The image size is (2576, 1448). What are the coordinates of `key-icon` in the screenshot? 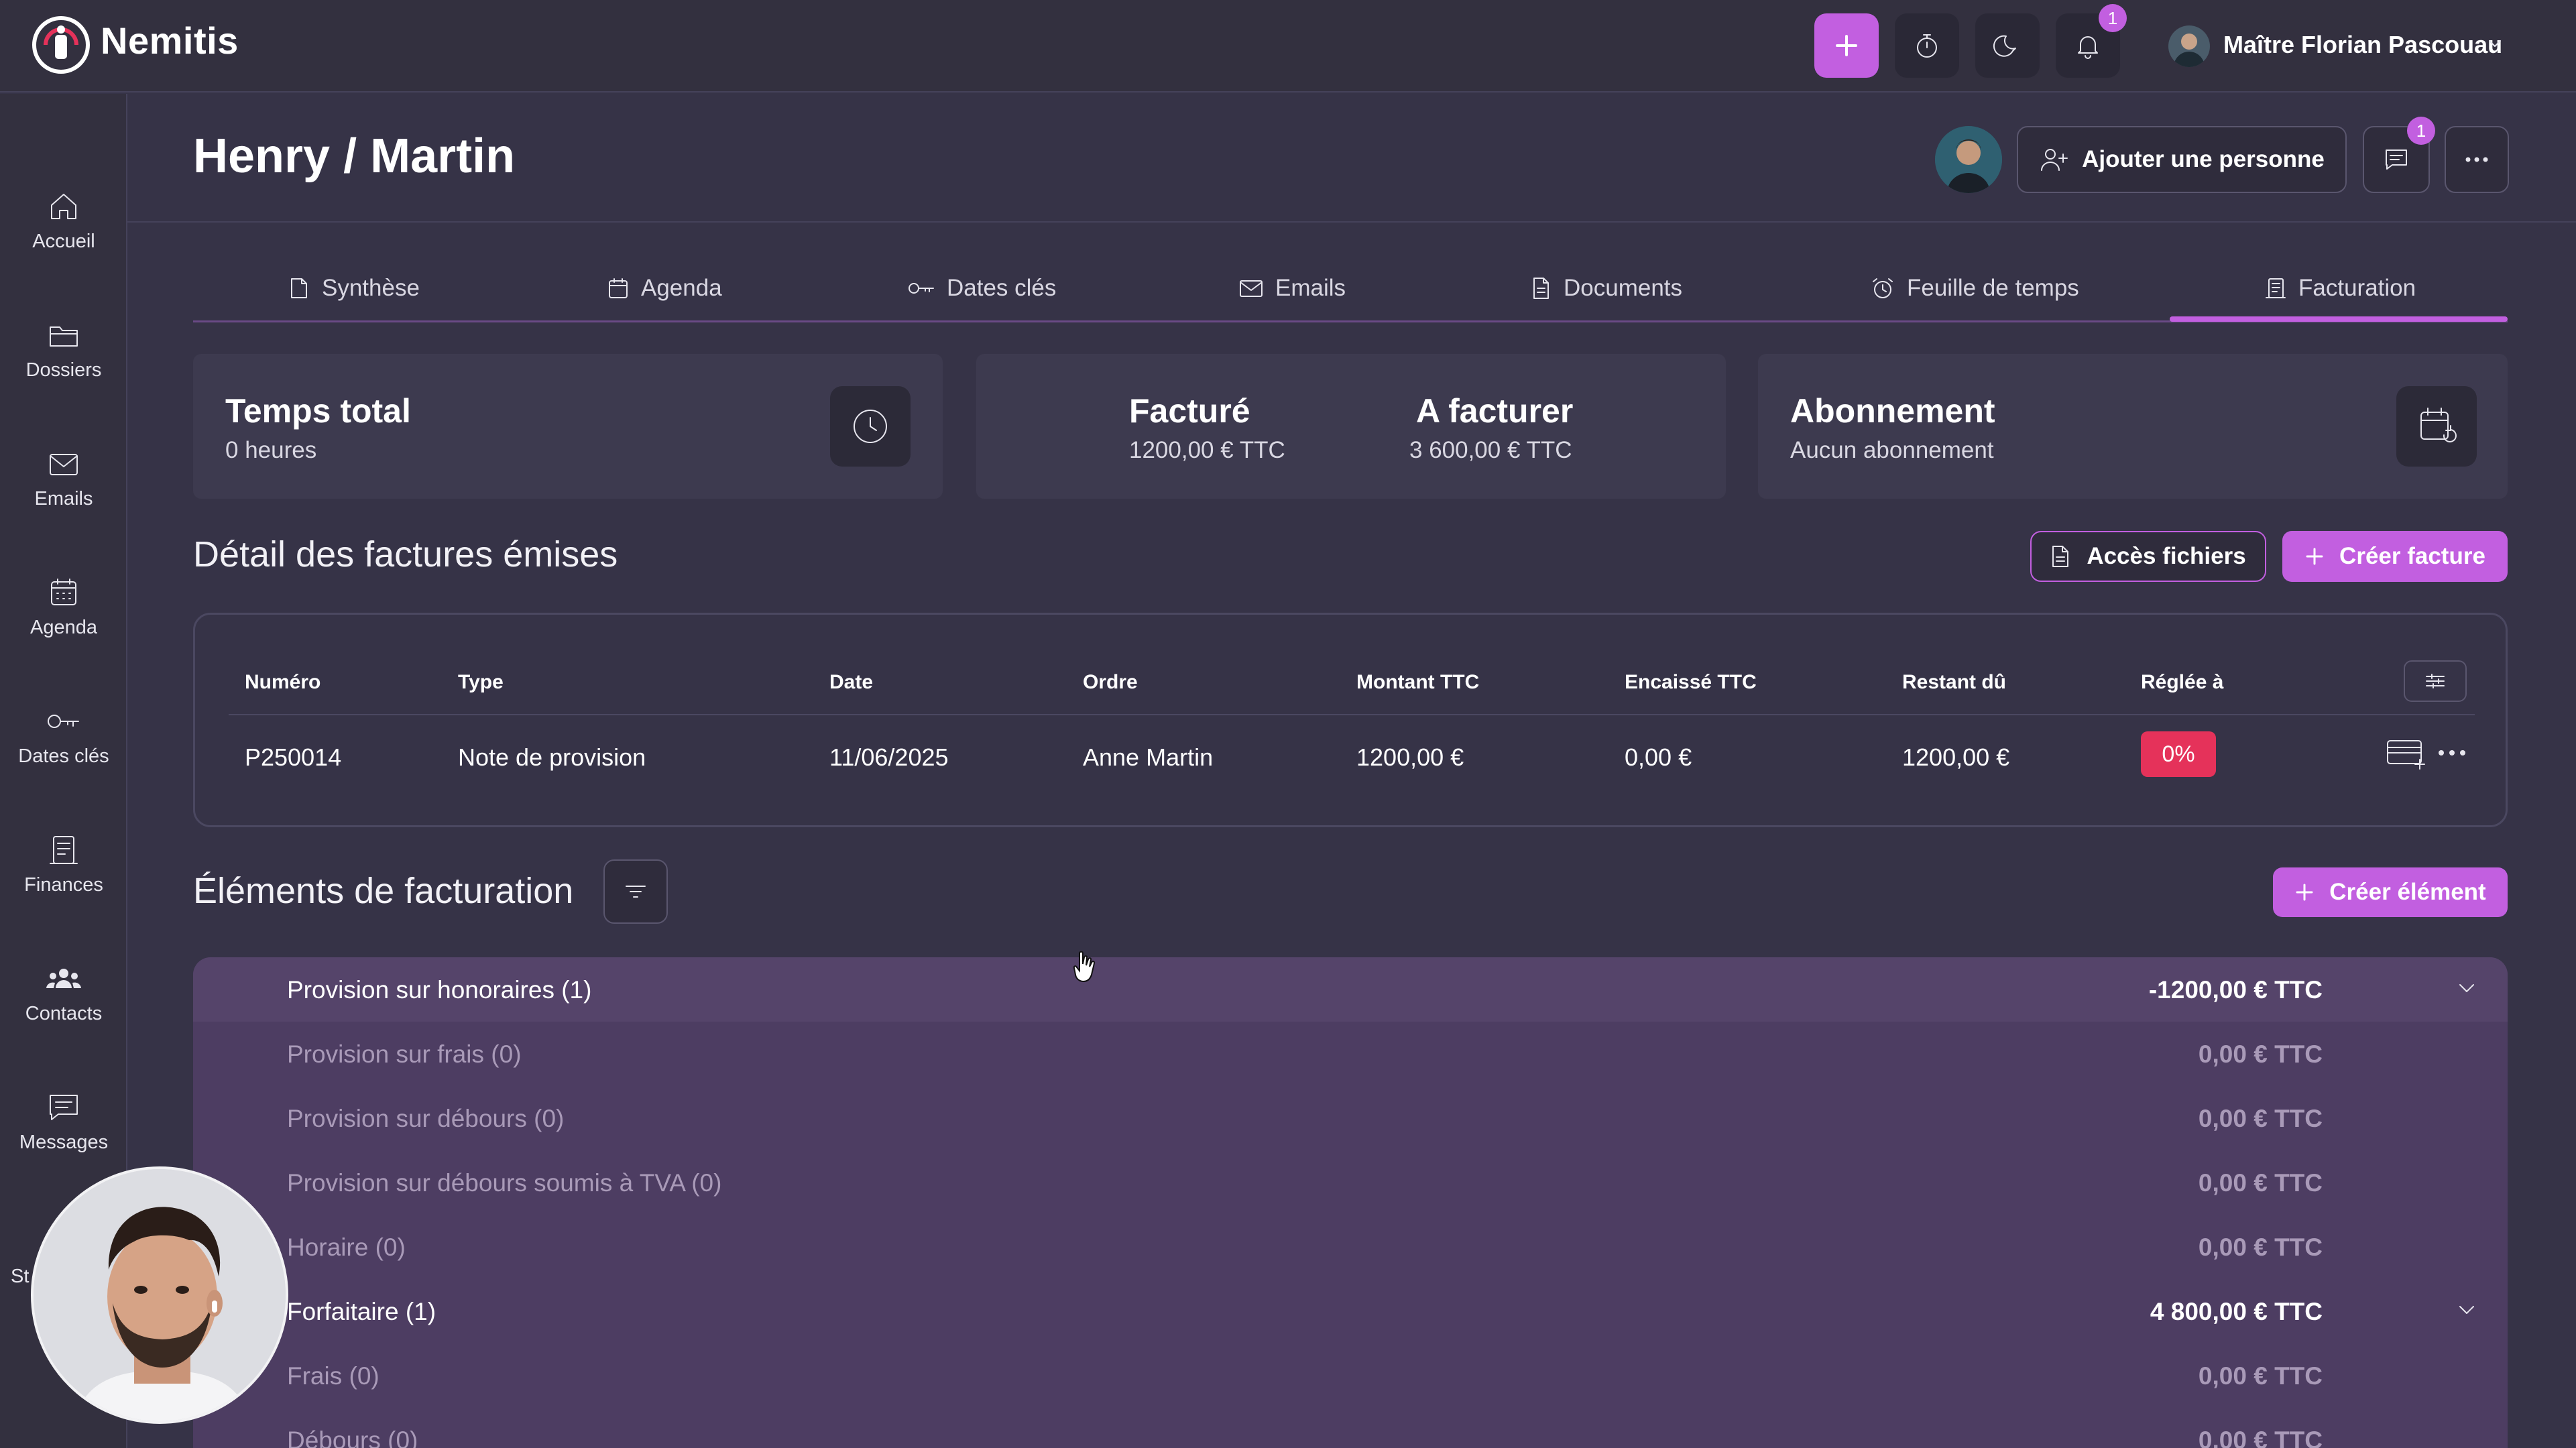 It's located at (921, 288).